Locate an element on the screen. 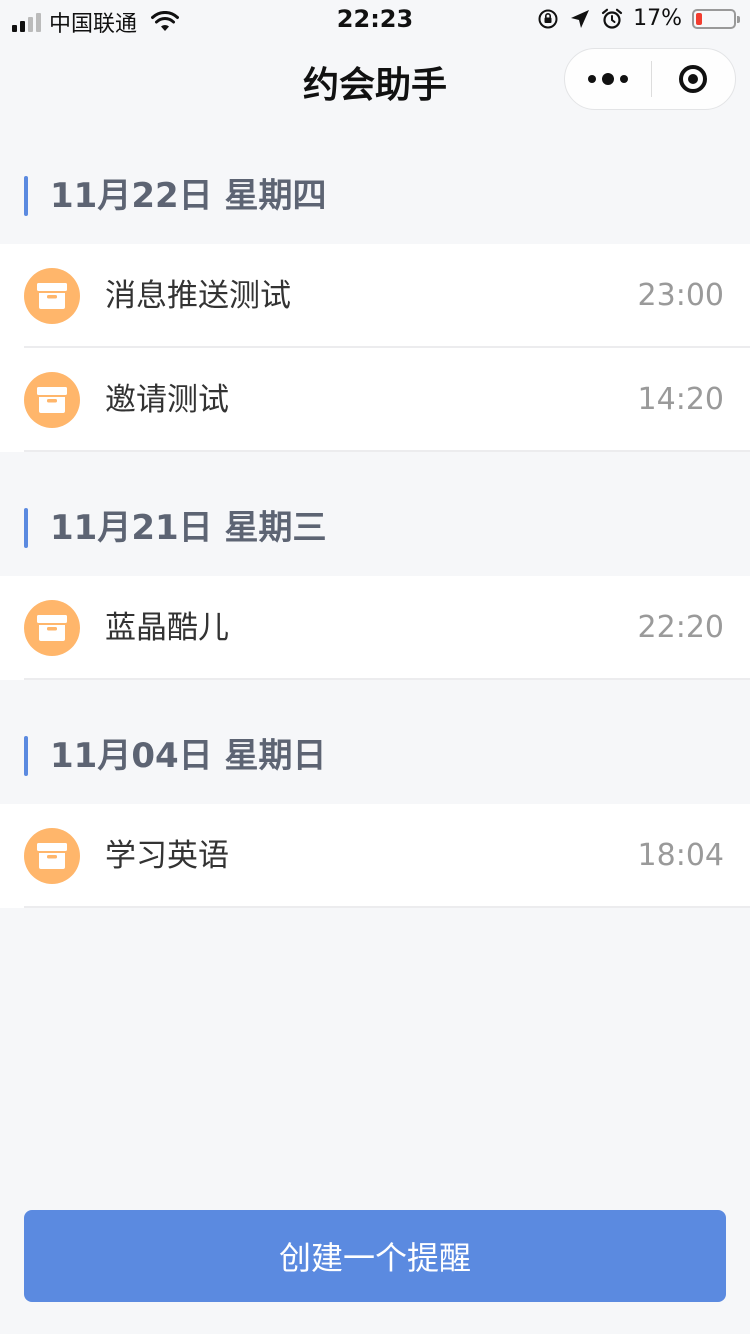 The width and height of the screenshot is (750, 1334). list-item: 学习英语 18:04 is located at coordinates (375, 856).